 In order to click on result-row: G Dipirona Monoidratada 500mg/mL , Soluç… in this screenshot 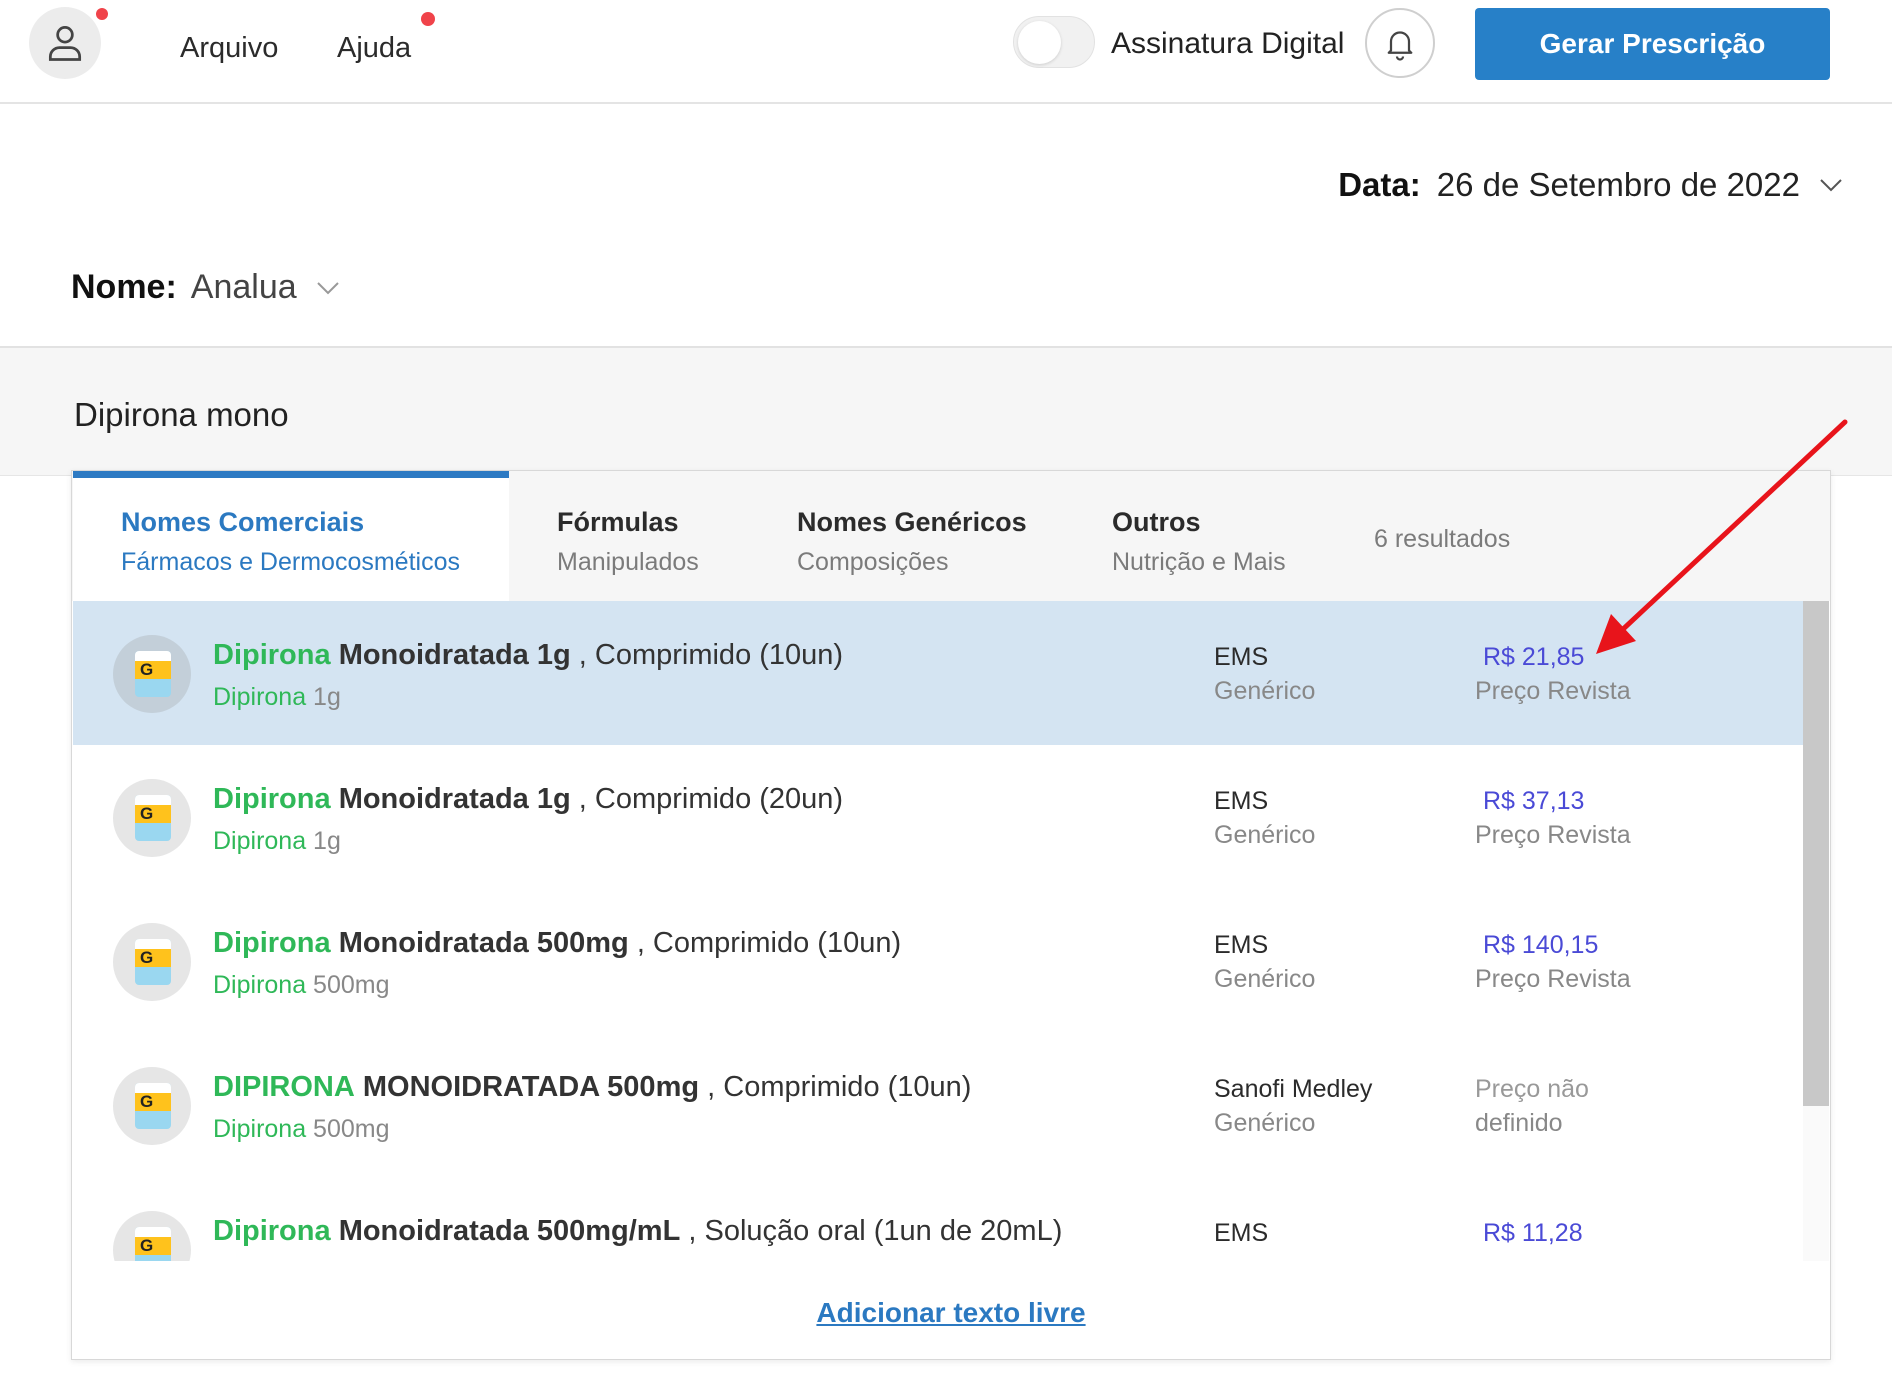, I will do `click(938, 1219)`.